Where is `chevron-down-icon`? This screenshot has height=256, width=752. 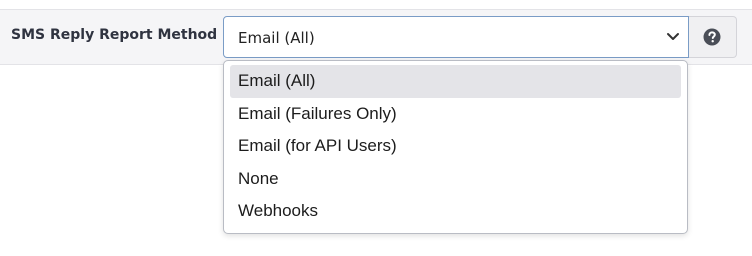 chevron-down-icon is located at coordinates (673, 36).